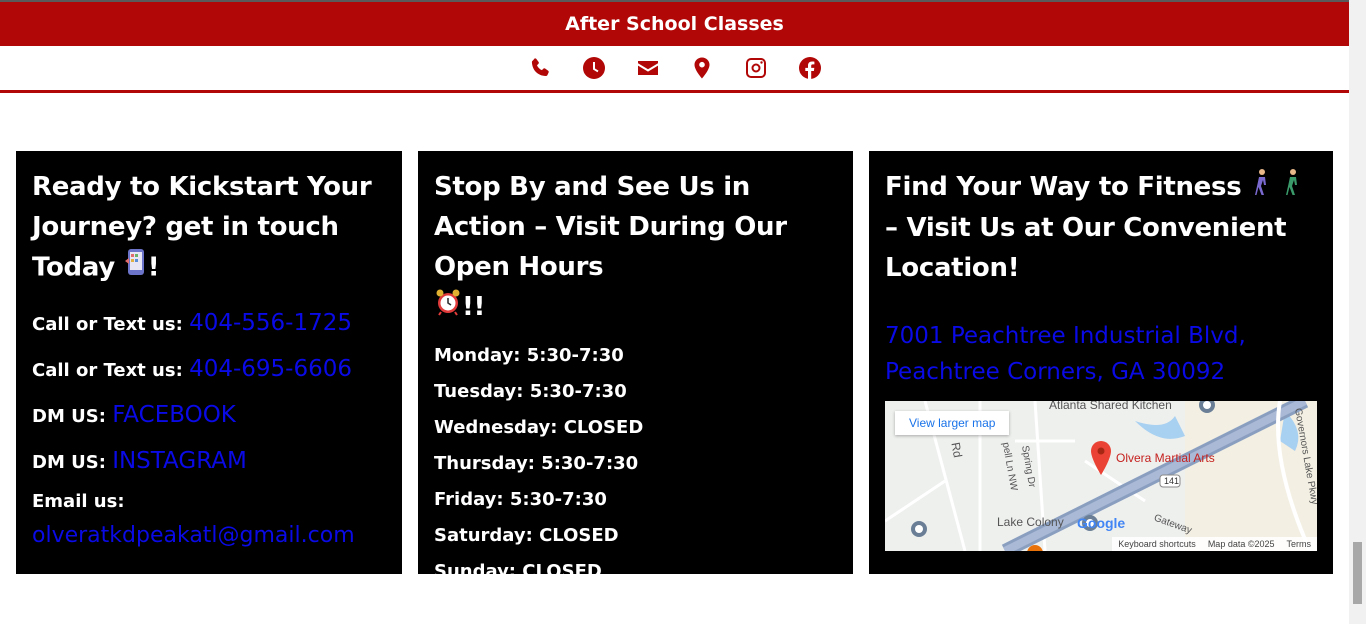 This screenshot has width=1366, height=624. What do you see at coordinates (1357, 312) in the screenshot?
I see `vertical-scrollbar` at bounding box center [1357, 312].